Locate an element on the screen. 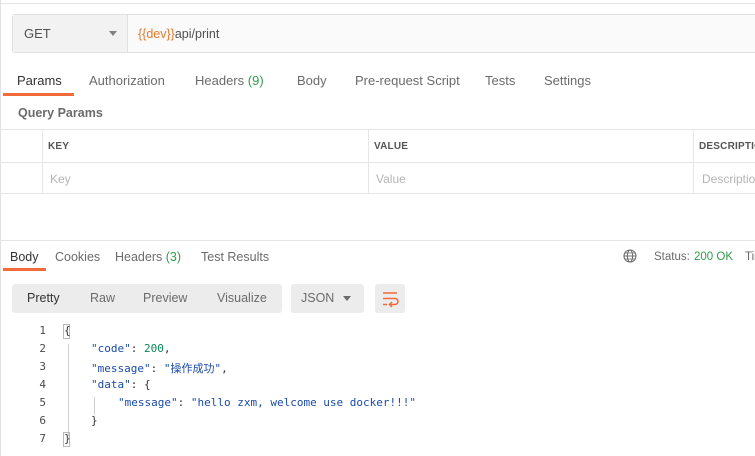 The height and width of the screenshot is (456, 755). json-key: "data" is located at coordinates (111, 384).